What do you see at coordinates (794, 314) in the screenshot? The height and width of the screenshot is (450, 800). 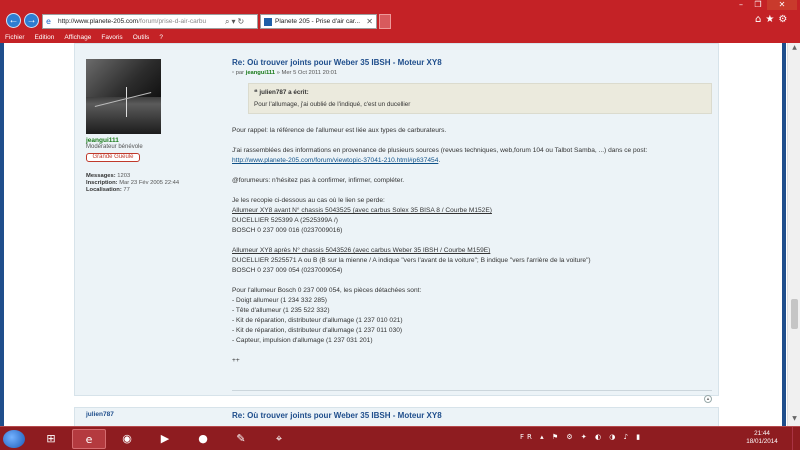 I see `scroll-thumb` at bounding box center [794, 314].